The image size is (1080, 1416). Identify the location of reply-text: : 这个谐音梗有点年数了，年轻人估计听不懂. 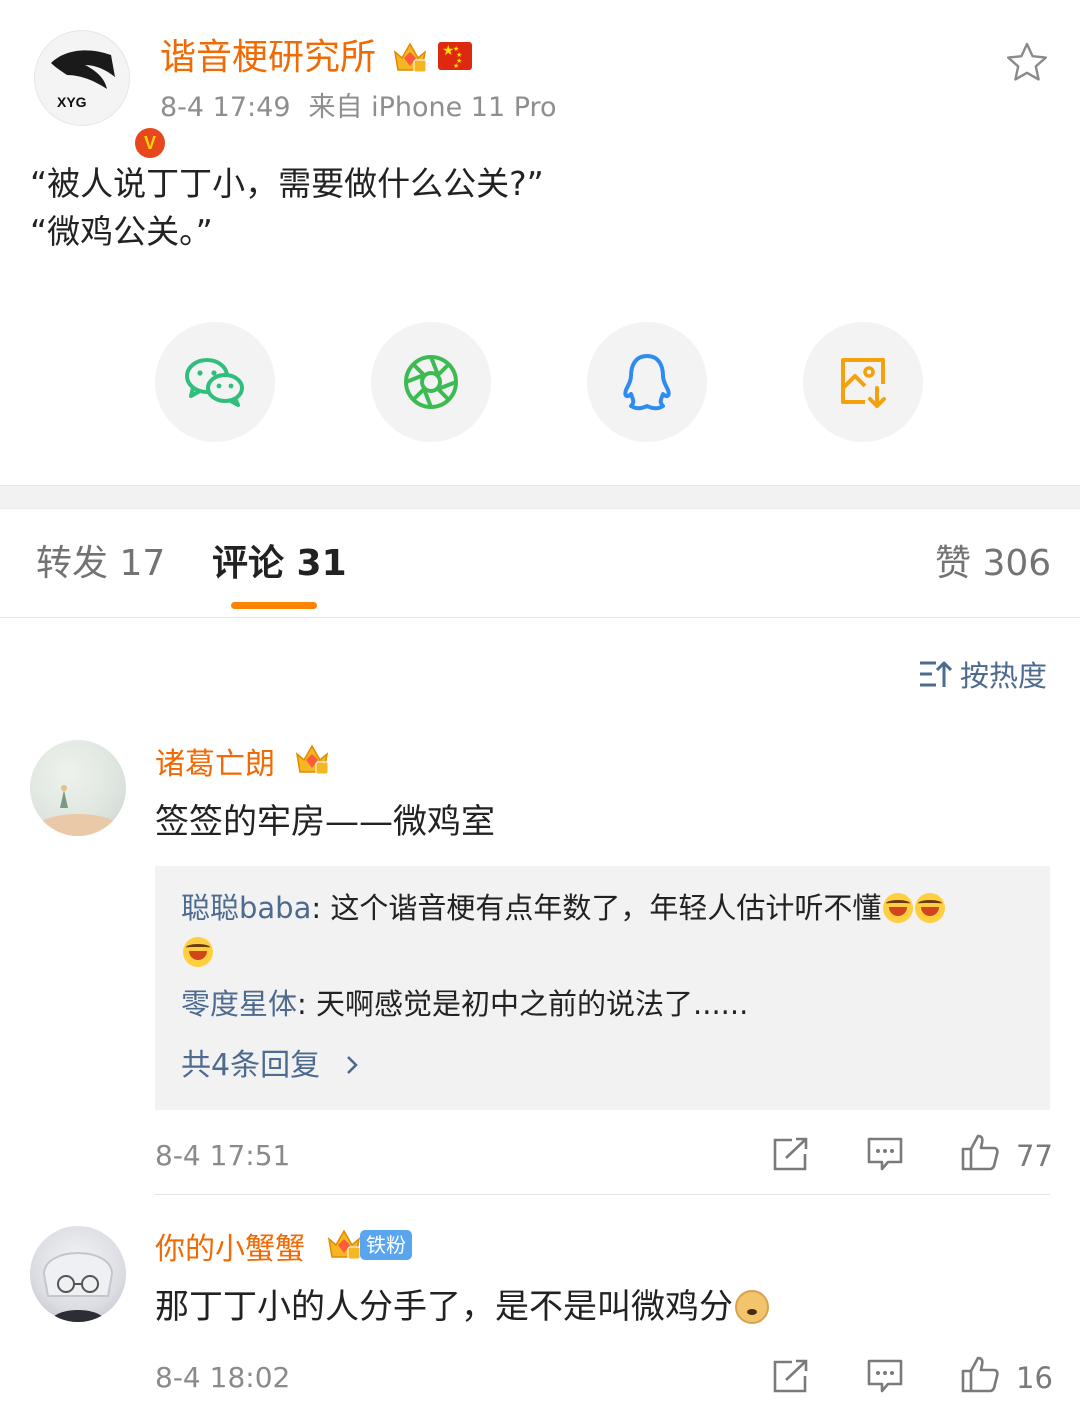
(596, 908).